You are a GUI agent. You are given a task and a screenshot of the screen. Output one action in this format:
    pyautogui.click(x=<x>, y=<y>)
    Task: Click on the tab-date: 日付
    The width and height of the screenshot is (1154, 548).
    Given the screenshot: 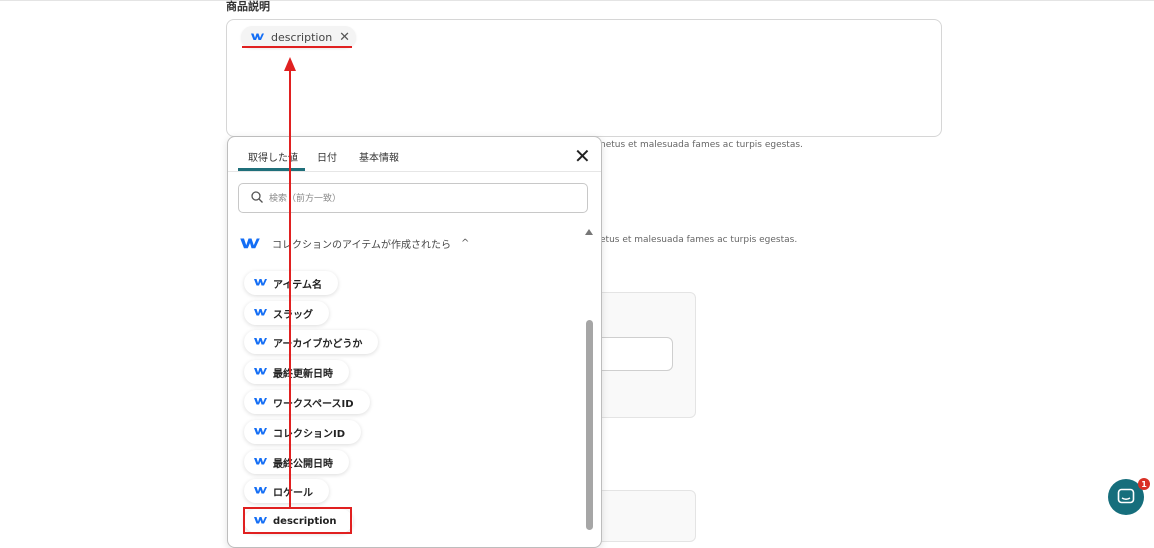 What is the action you would take?
    pyautogui.click(x=327, y=156)
    